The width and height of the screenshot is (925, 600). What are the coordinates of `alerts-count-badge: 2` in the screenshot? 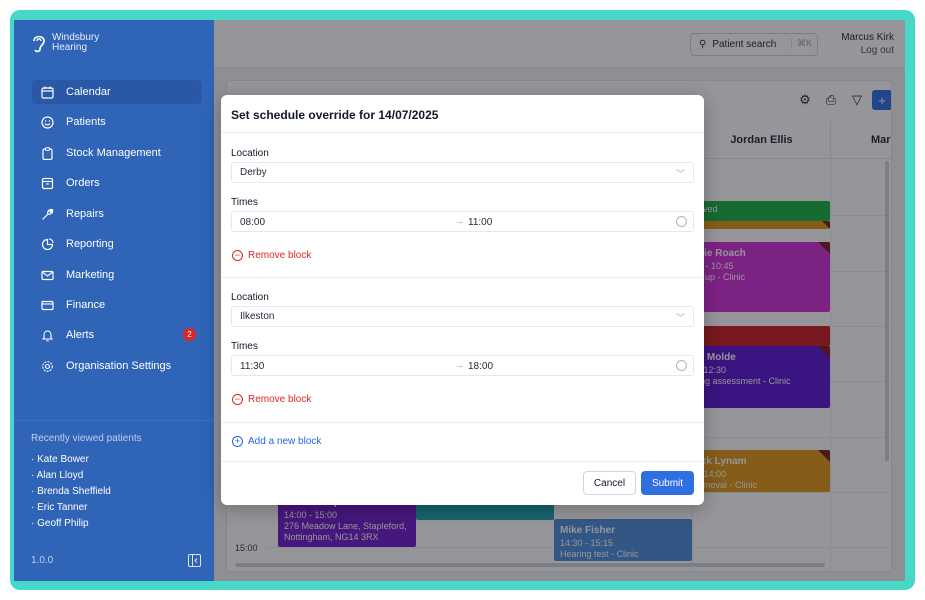 It's located at (189, 334).